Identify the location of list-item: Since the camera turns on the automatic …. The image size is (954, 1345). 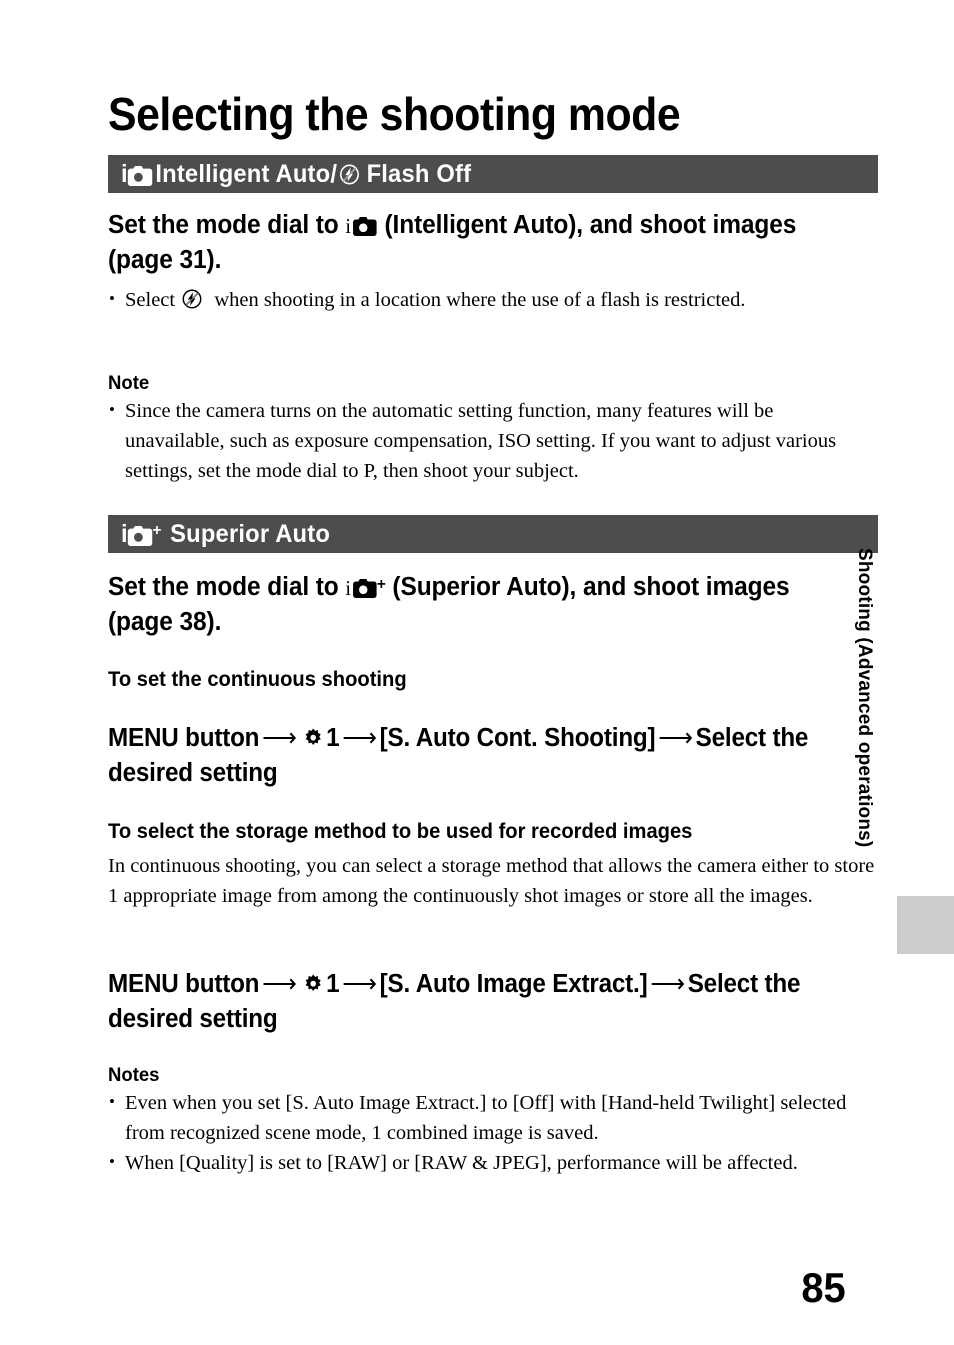
(488, 440).